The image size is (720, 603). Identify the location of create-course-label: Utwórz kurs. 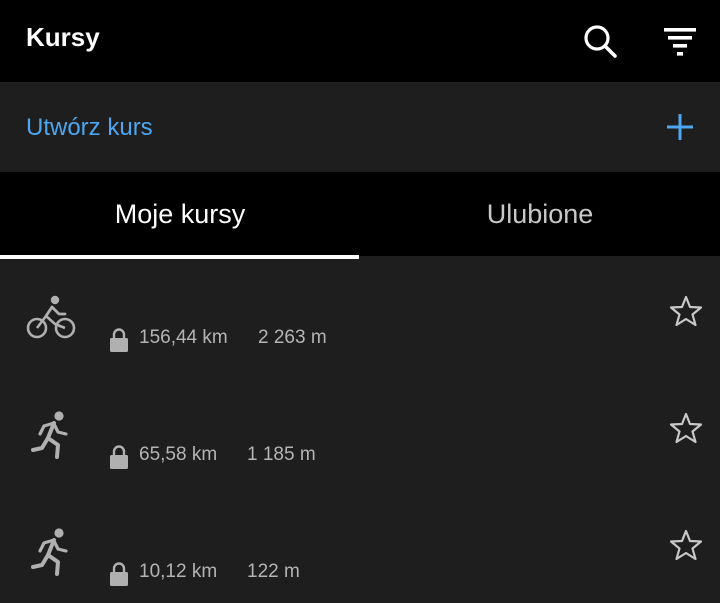
(89, 127).